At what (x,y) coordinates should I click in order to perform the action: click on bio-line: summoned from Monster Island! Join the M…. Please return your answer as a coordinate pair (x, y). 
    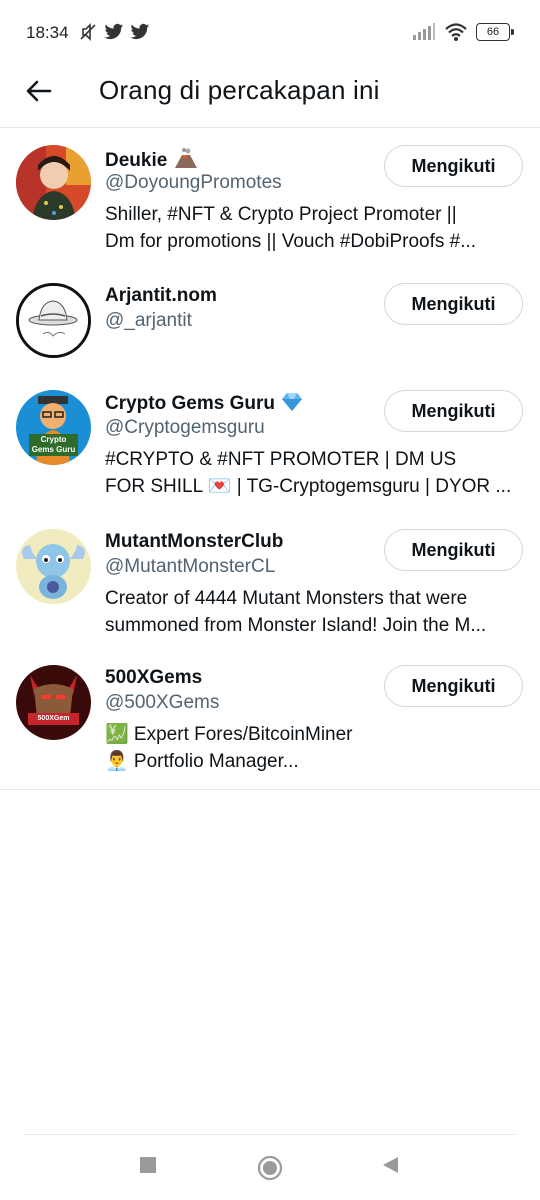
    Looking at the image, I should click on (296, 625).